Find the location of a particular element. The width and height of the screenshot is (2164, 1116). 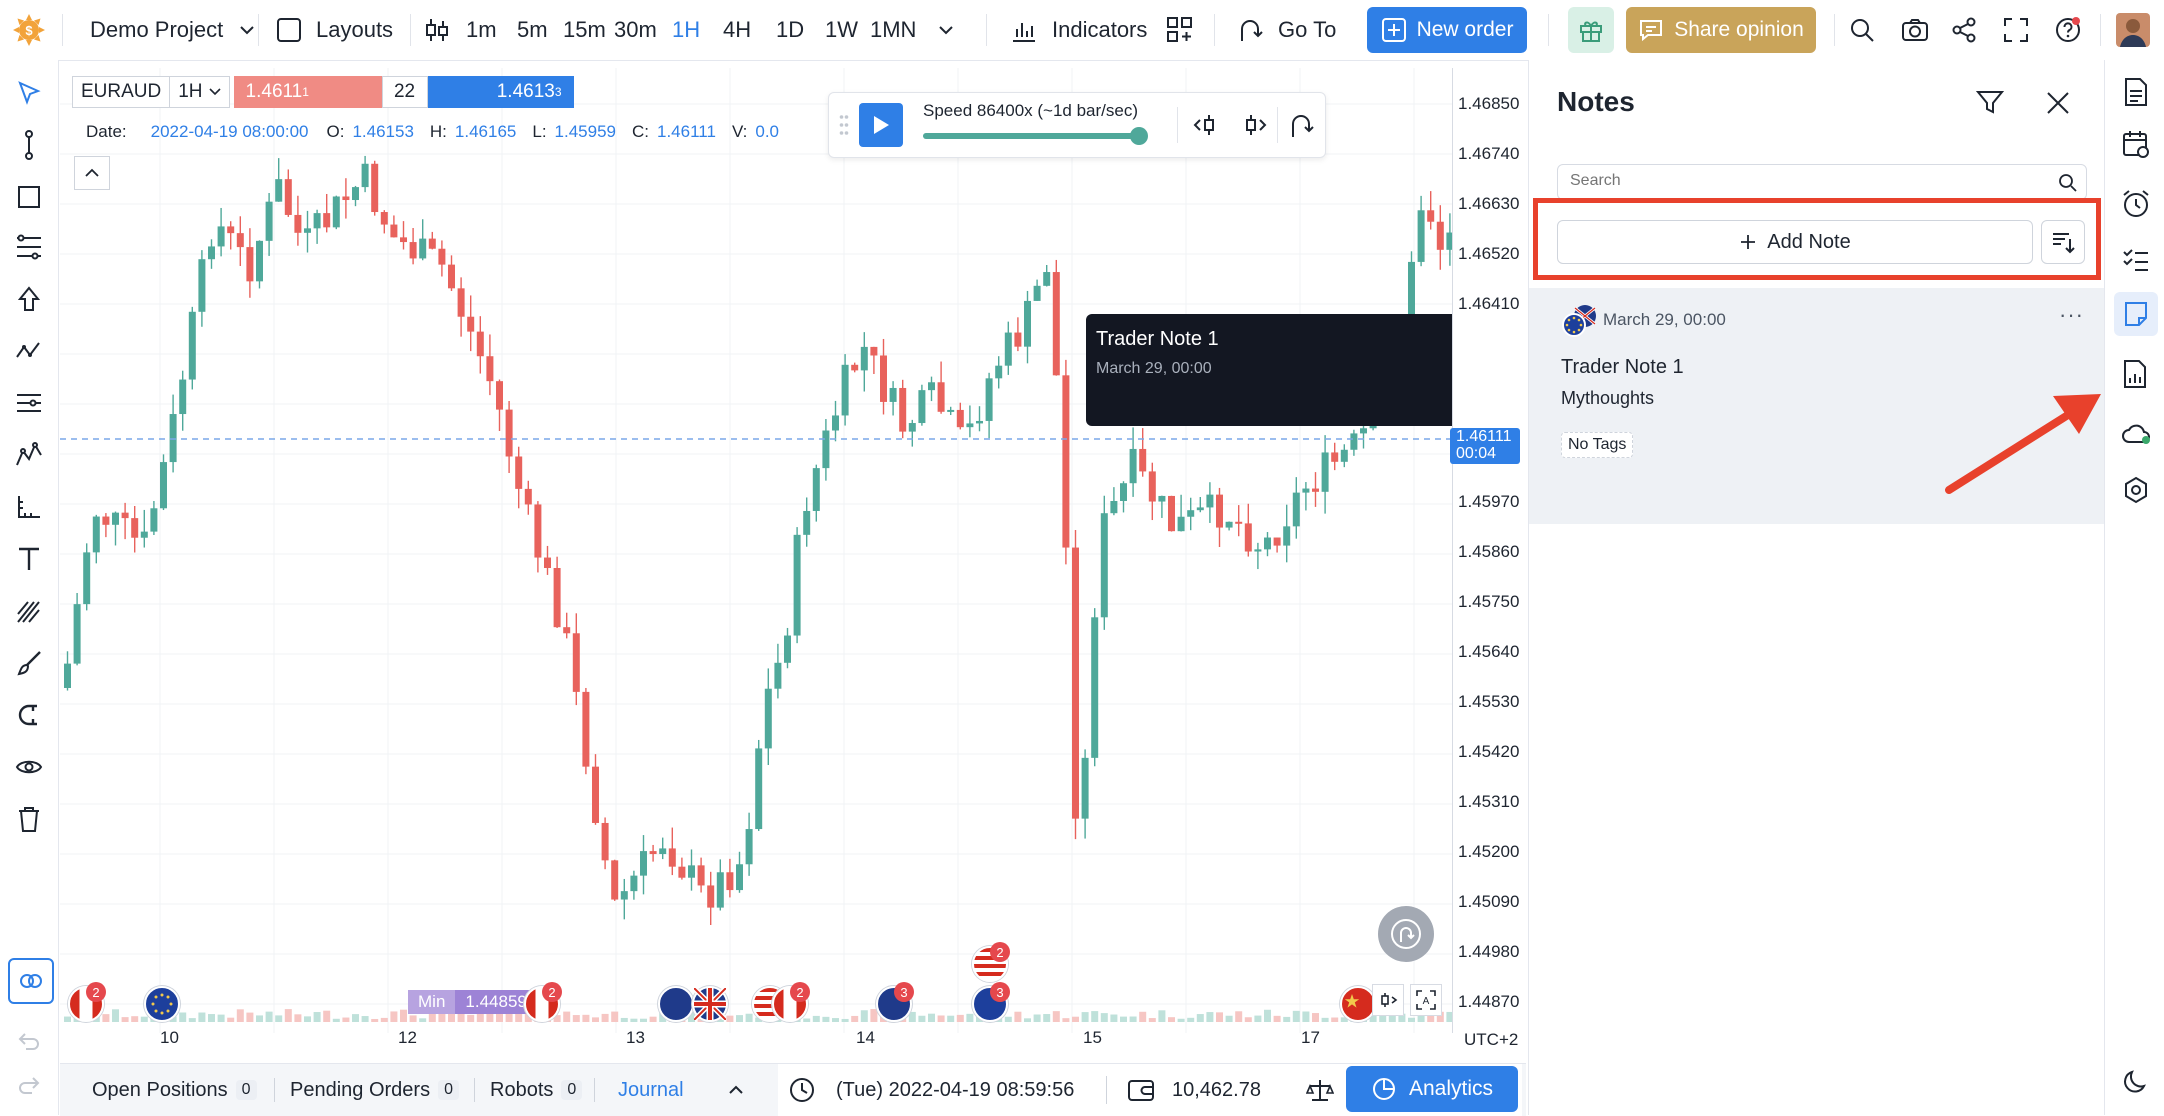

cloud-sync-button is located at coordinates (2136, 434).